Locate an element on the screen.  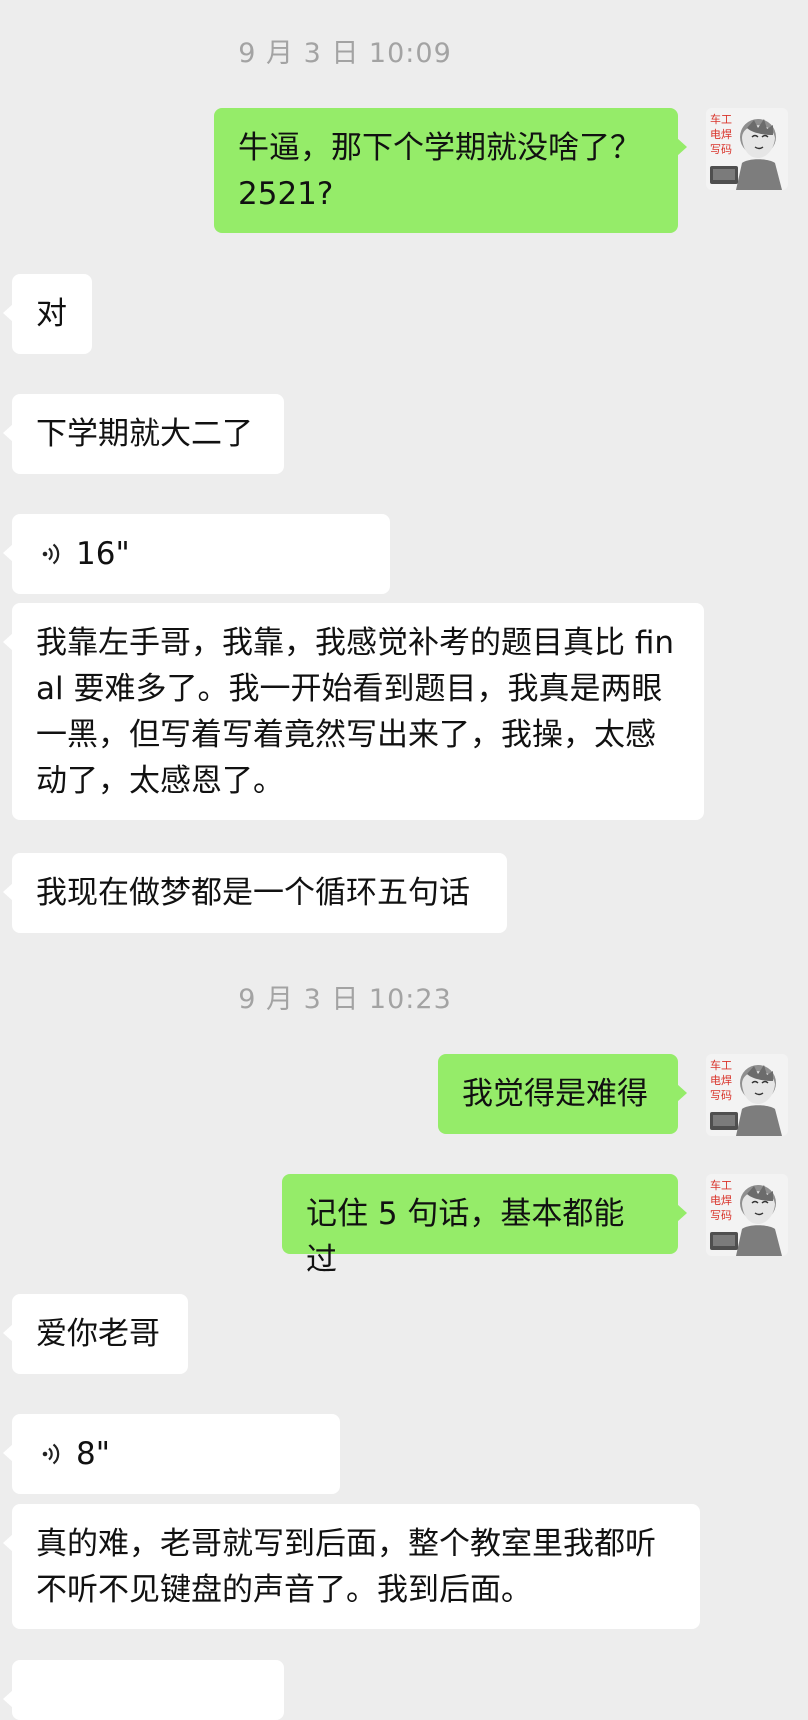
voice-message: 8" is located at coordinates (171, 1454).